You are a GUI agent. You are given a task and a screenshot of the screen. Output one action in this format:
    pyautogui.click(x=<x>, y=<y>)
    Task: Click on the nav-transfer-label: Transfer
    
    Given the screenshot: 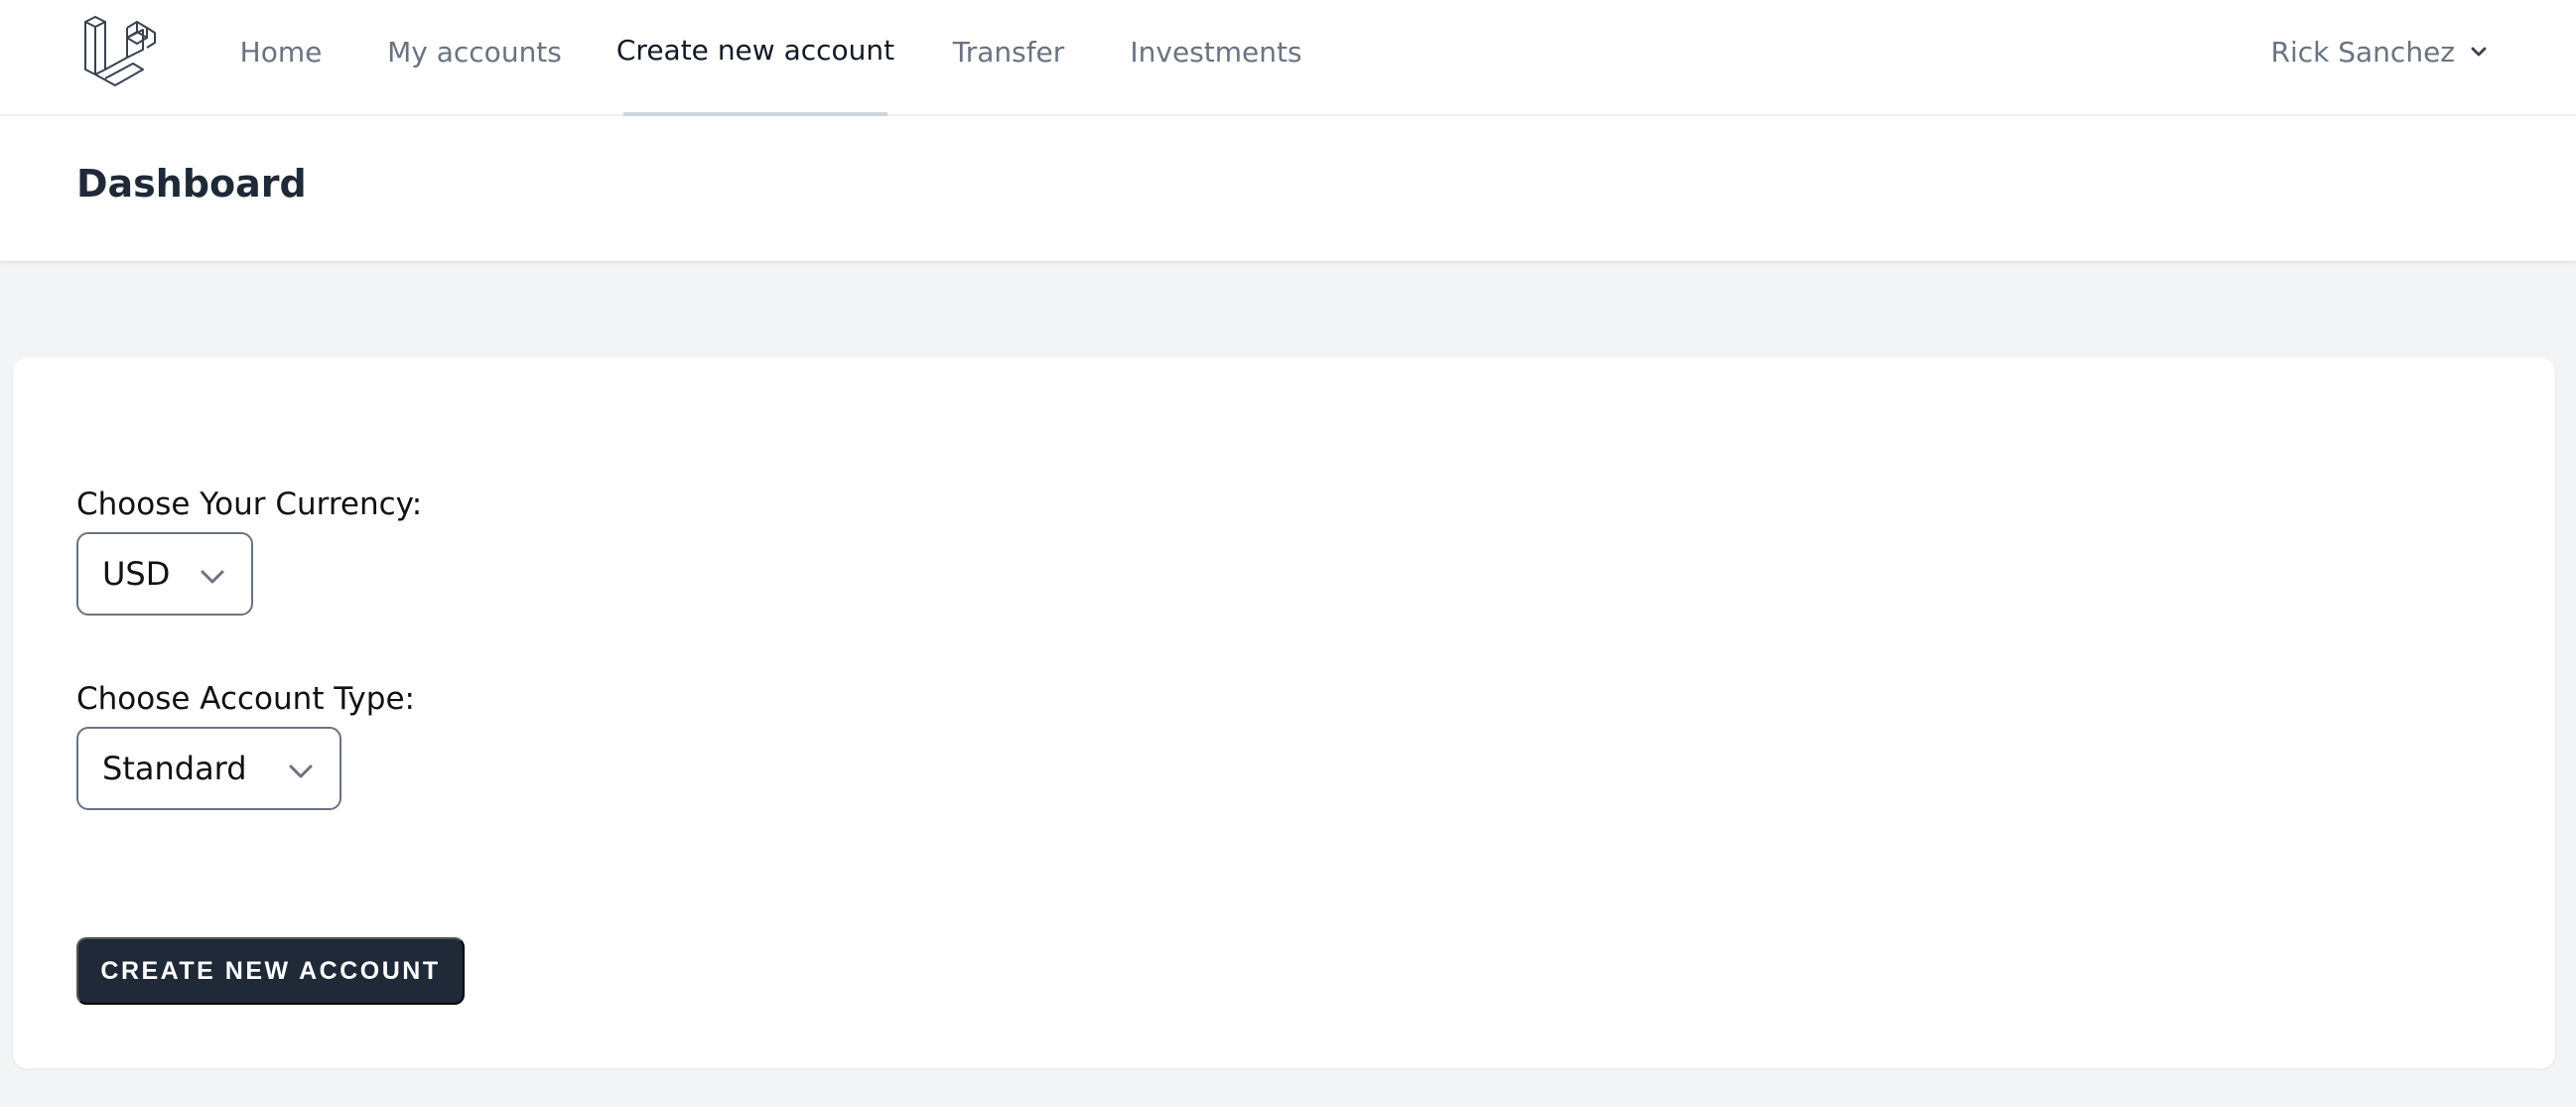 What is the action you would take?
    pyautogui.click(x=1008, y=52)
    